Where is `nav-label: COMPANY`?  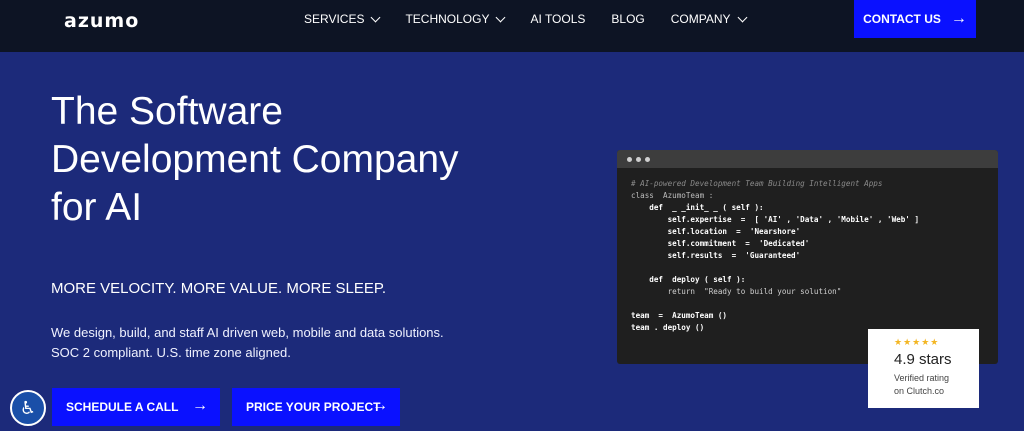 nav-label: COMPANY is located at coordinates (700, 19).